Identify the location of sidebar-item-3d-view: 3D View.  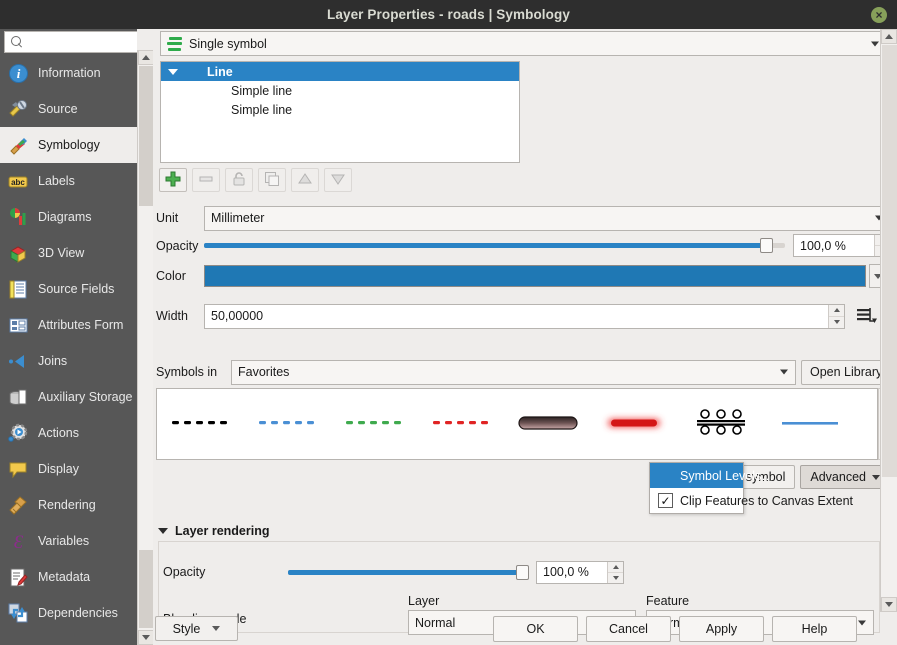
(68, 253).